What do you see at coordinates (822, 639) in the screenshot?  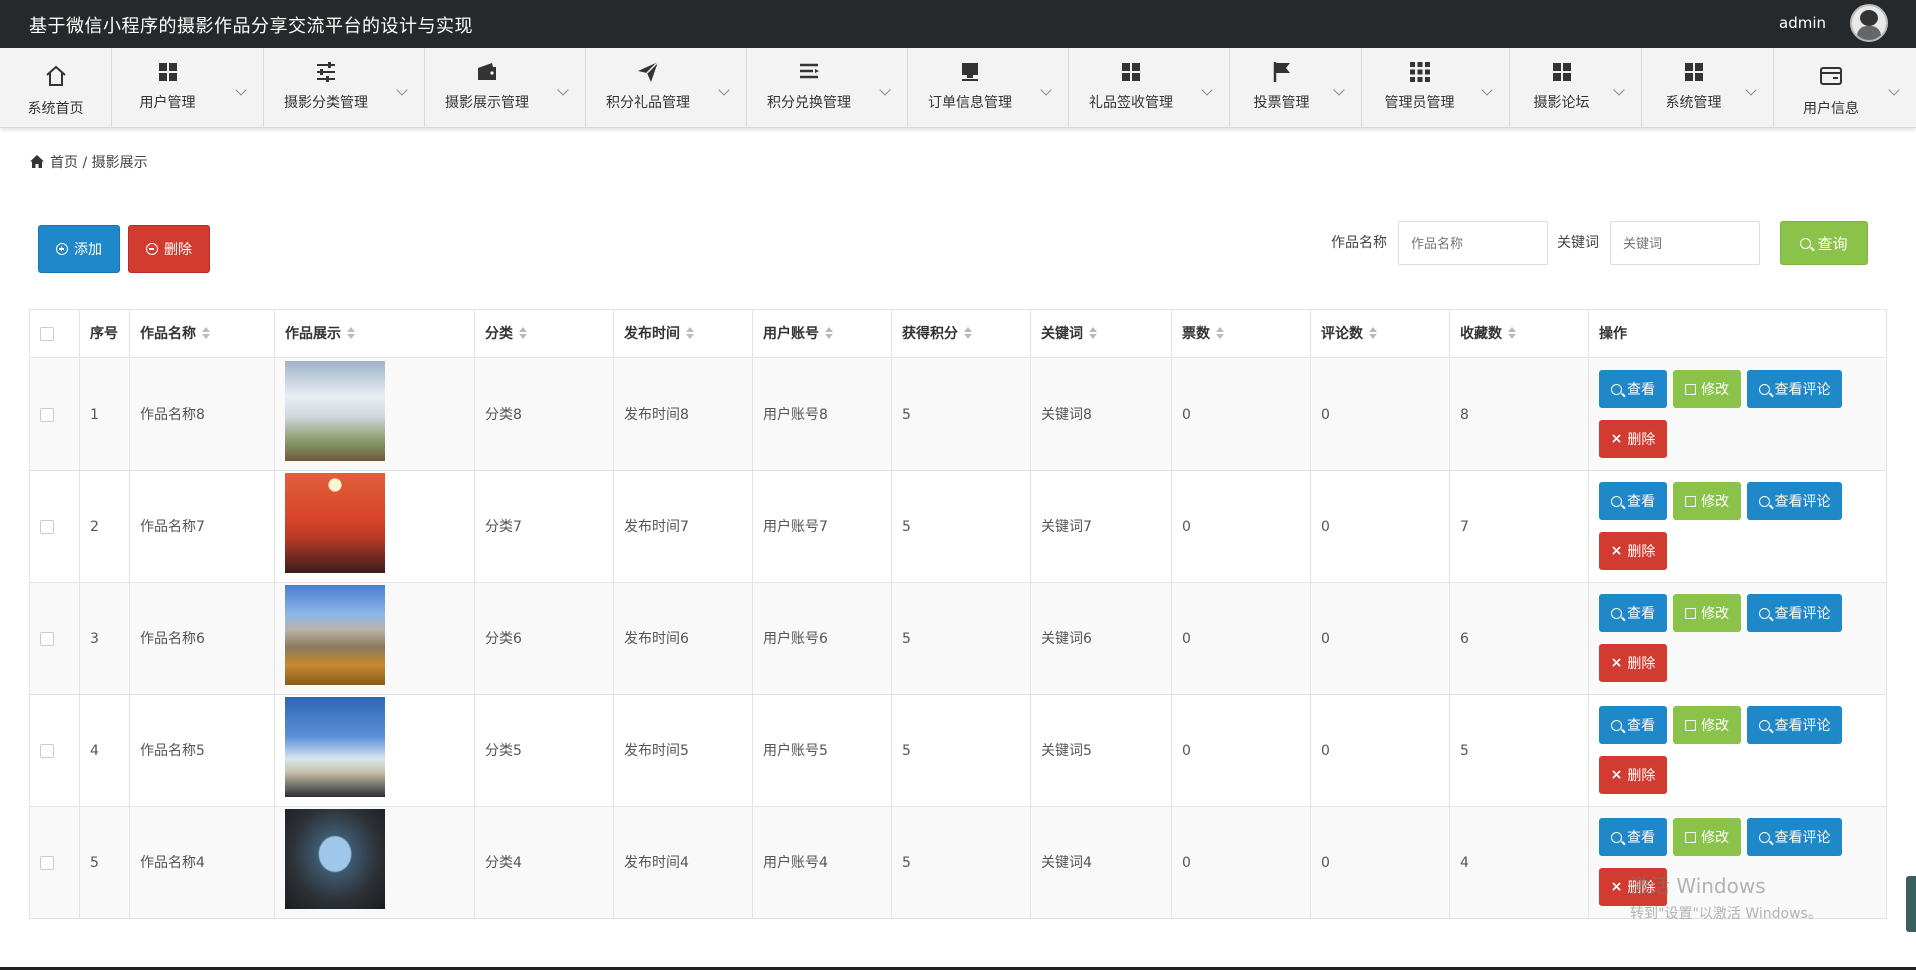 I see `cell-account: 用户账号6` at bounding box center [822, 639].